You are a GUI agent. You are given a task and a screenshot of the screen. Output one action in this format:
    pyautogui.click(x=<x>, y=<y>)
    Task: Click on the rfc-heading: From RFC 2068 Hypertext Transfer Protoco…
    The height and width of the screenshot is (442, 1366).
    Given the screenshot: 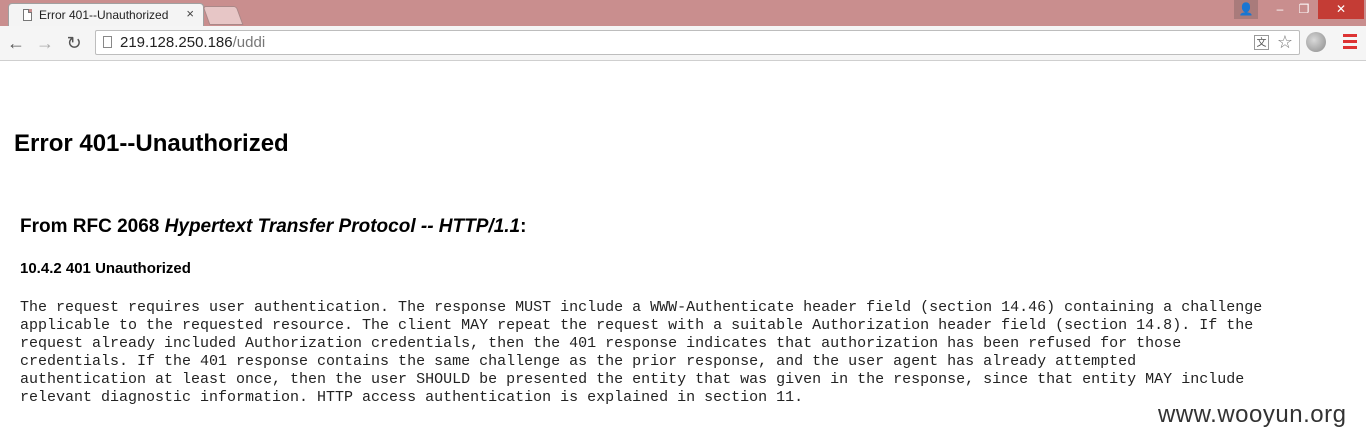 What is the action you would take?
    pyautogui.click(x=273, y=227)
    